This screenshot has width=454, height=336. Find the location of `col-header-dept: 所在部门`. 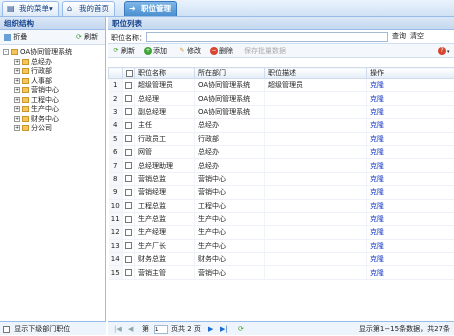

col-header-dept: 所在部门 is located at coordinates (230, 73).